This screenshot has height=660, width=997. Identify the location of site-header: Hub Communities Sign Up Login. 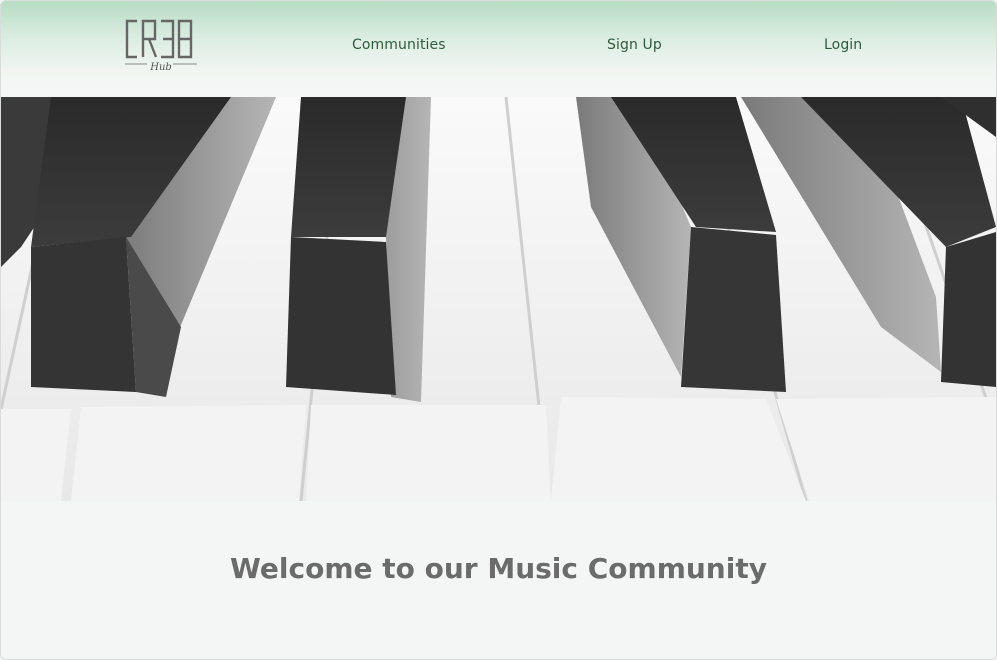
(498, 49).